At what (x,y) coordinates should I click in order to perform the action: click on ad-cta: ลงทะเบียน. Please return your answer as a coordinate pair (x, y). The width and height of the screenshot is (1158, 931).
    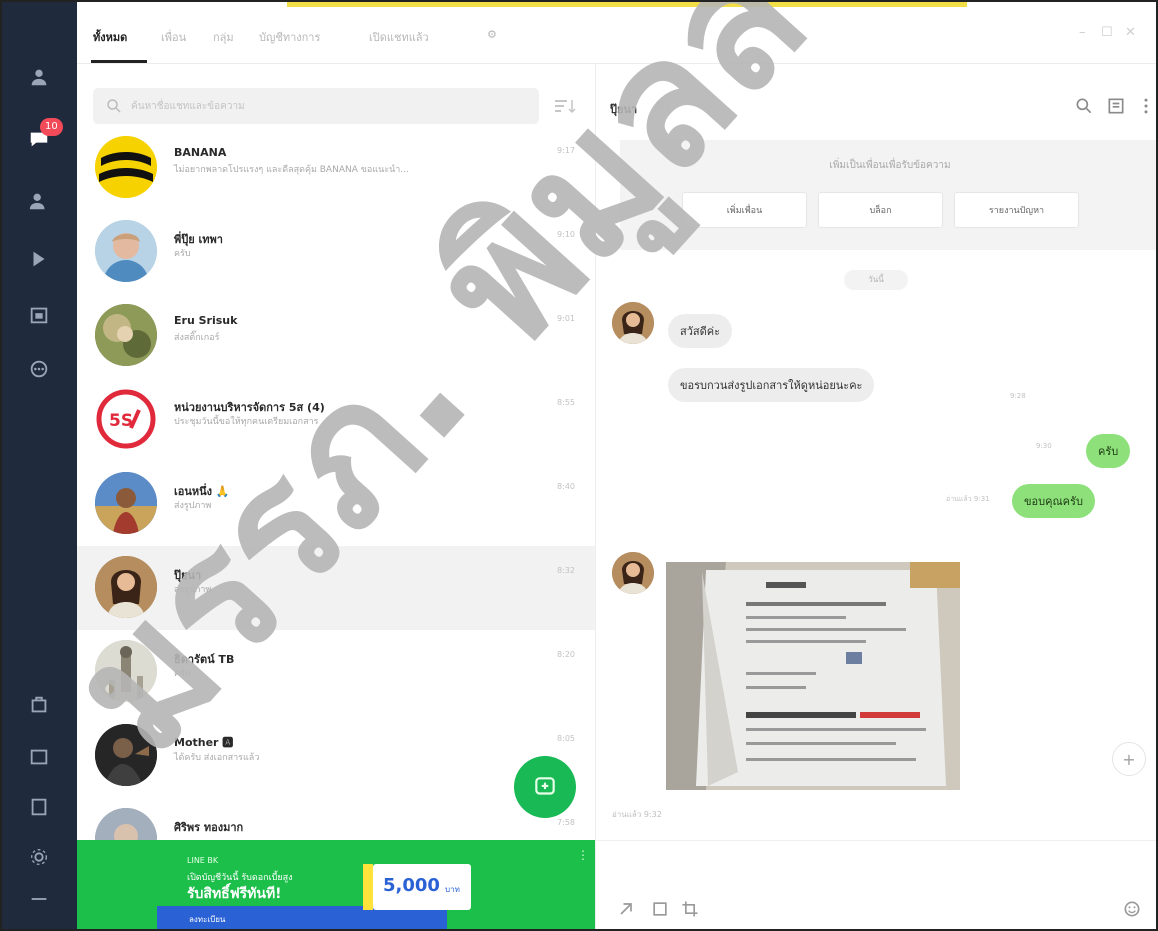
    Looking at the image, I should click on (207, 919).